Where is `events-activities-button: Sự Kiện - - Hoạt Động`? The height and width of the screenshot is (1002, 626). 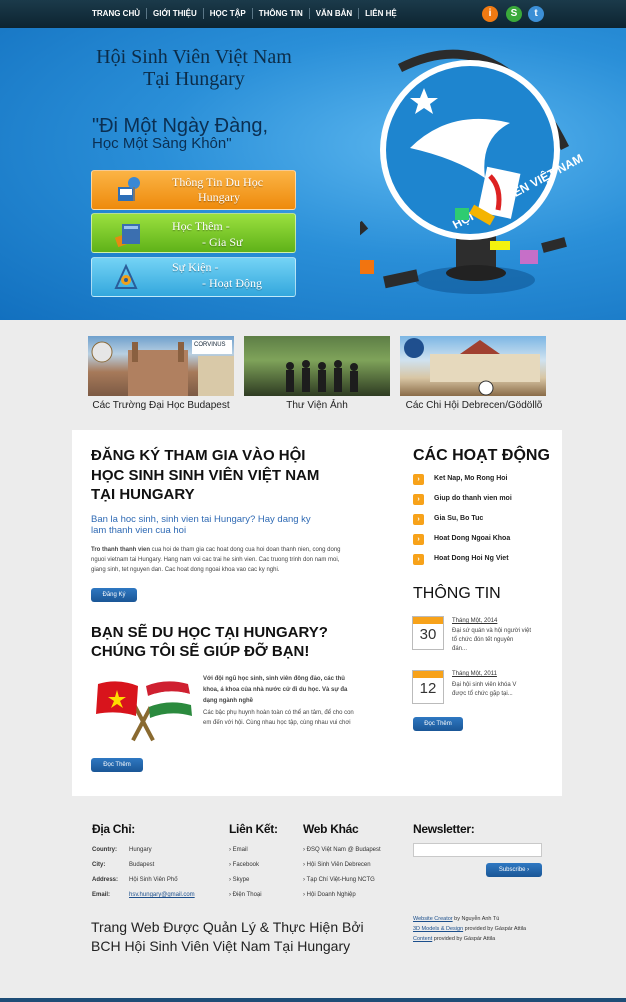
events-activities-button: Sự Kiện - - Hoạt Động is located at coordinates (193, 277).